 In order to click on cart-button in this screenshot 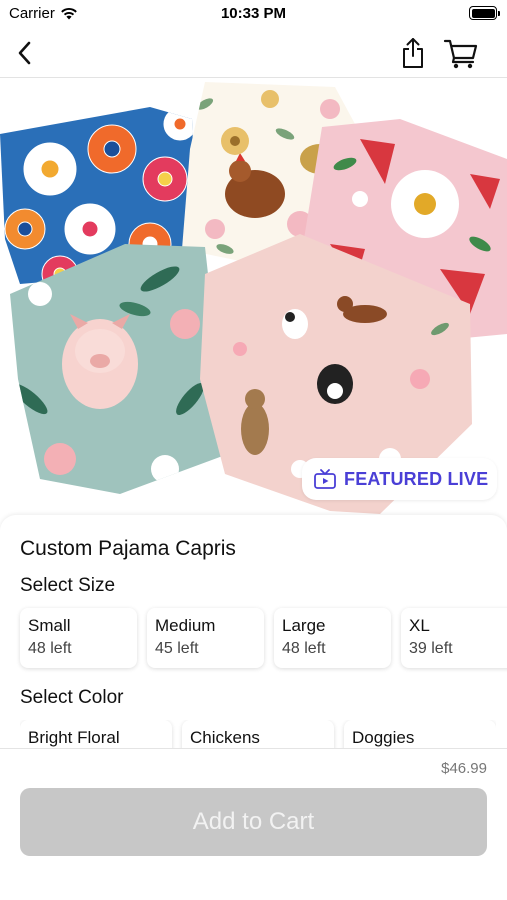, I will do `click(461, 53)`.